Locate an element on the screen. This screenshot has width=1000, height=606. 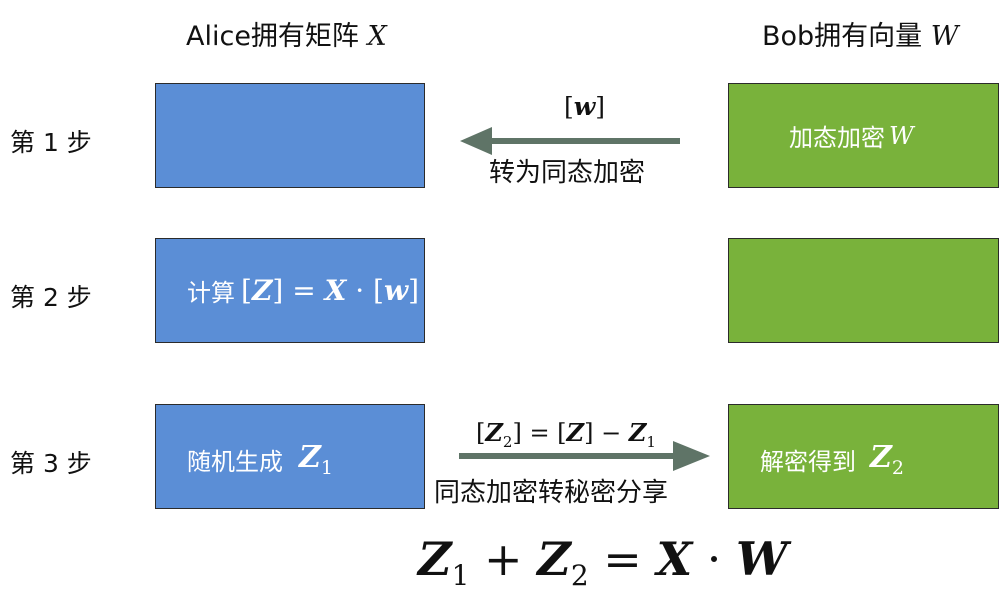
step2-bob-box is located at coordinates (863, 290).